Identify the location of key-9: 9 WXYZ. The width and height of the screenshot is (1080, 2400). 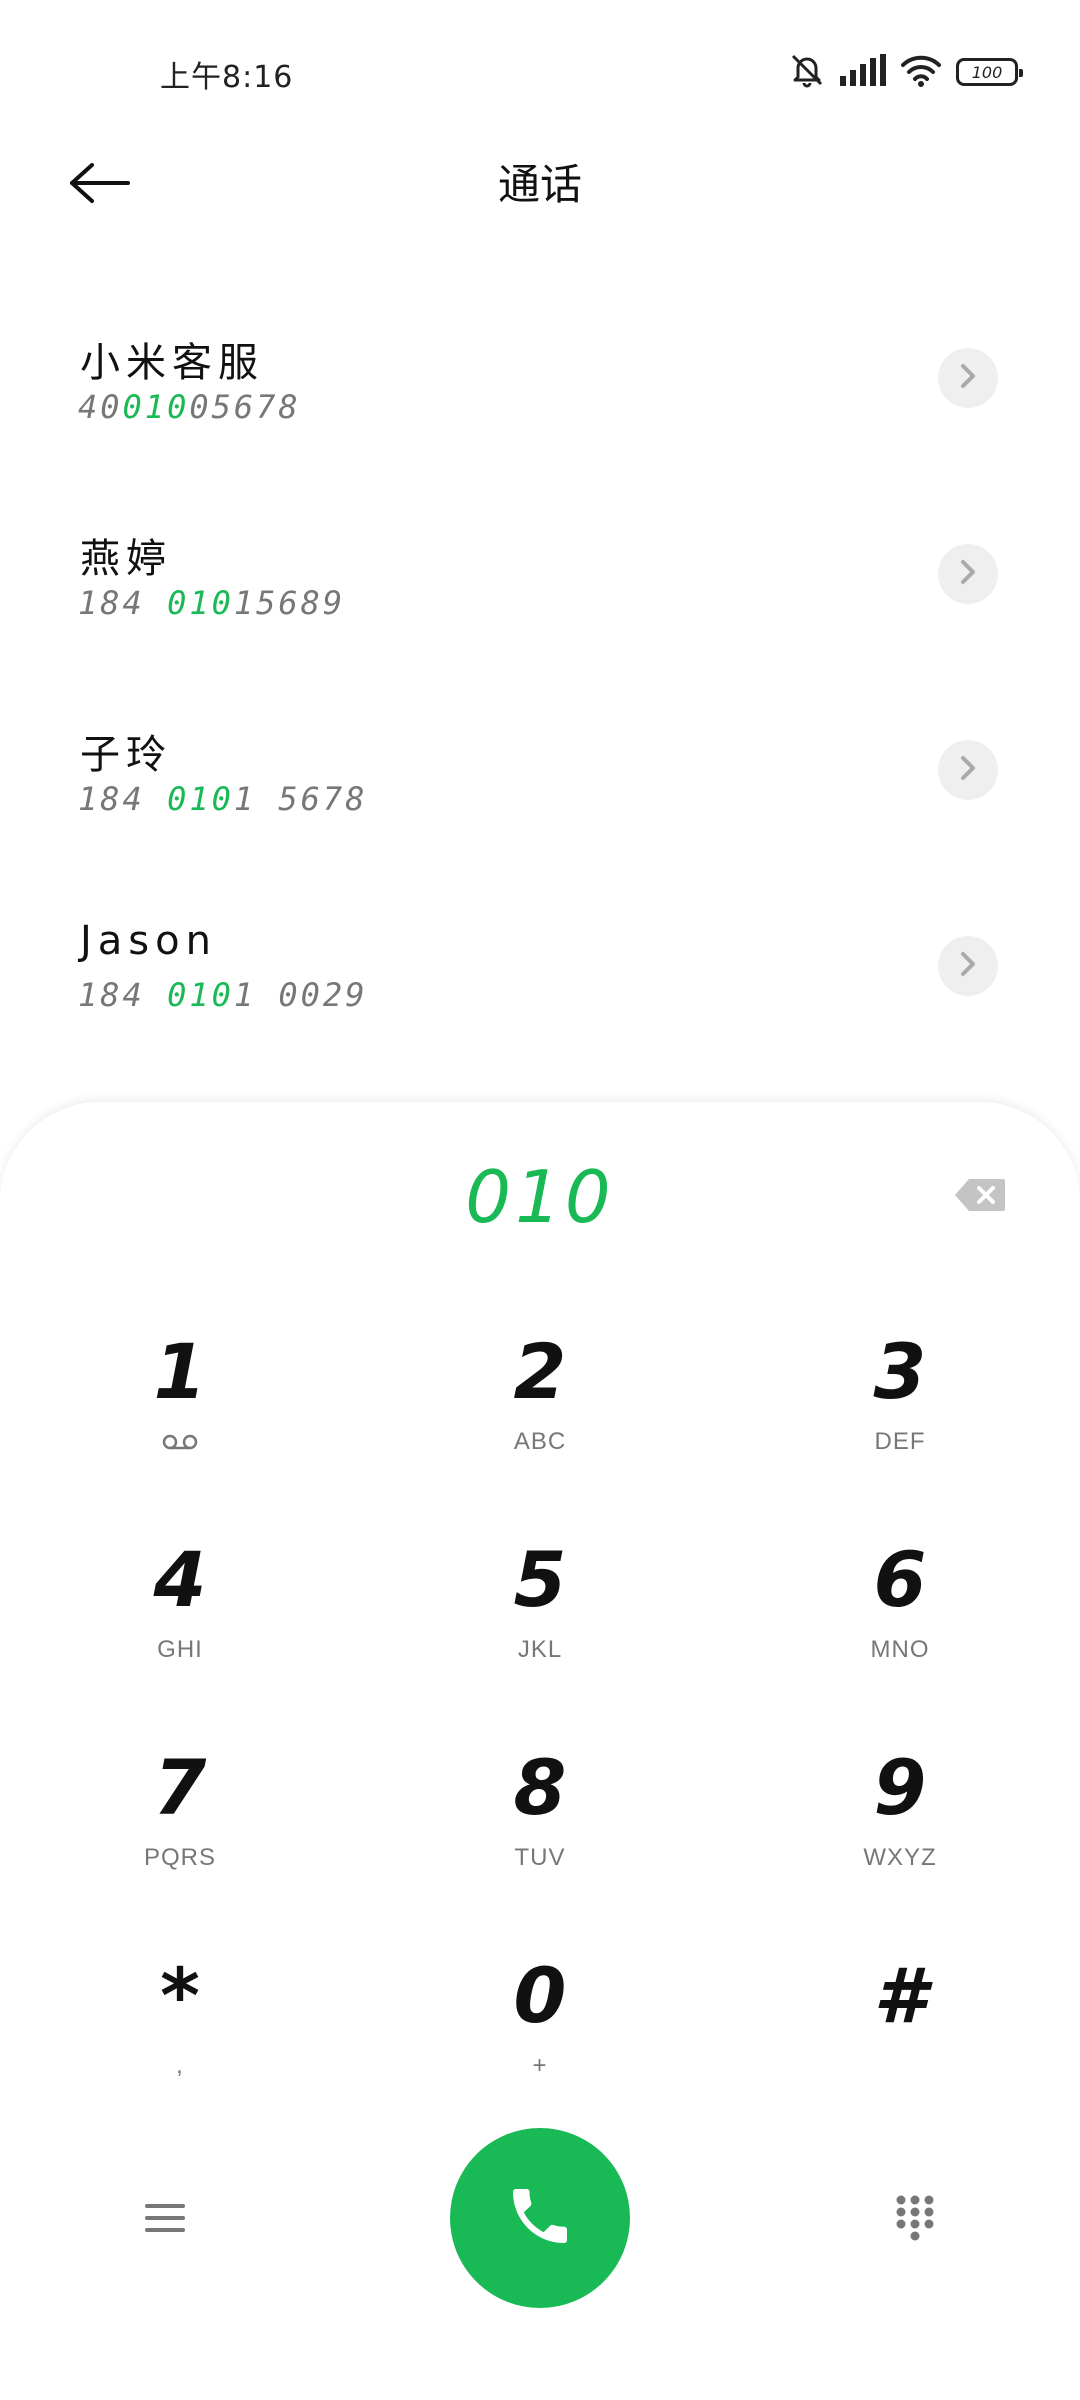
(900, 1827).